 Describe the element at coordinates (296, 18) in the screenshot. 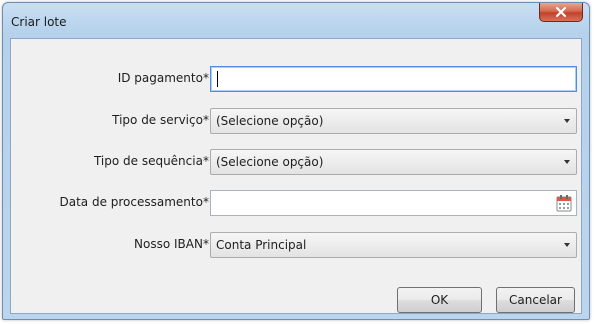

I see `title-bar: Criar lote` at that location.